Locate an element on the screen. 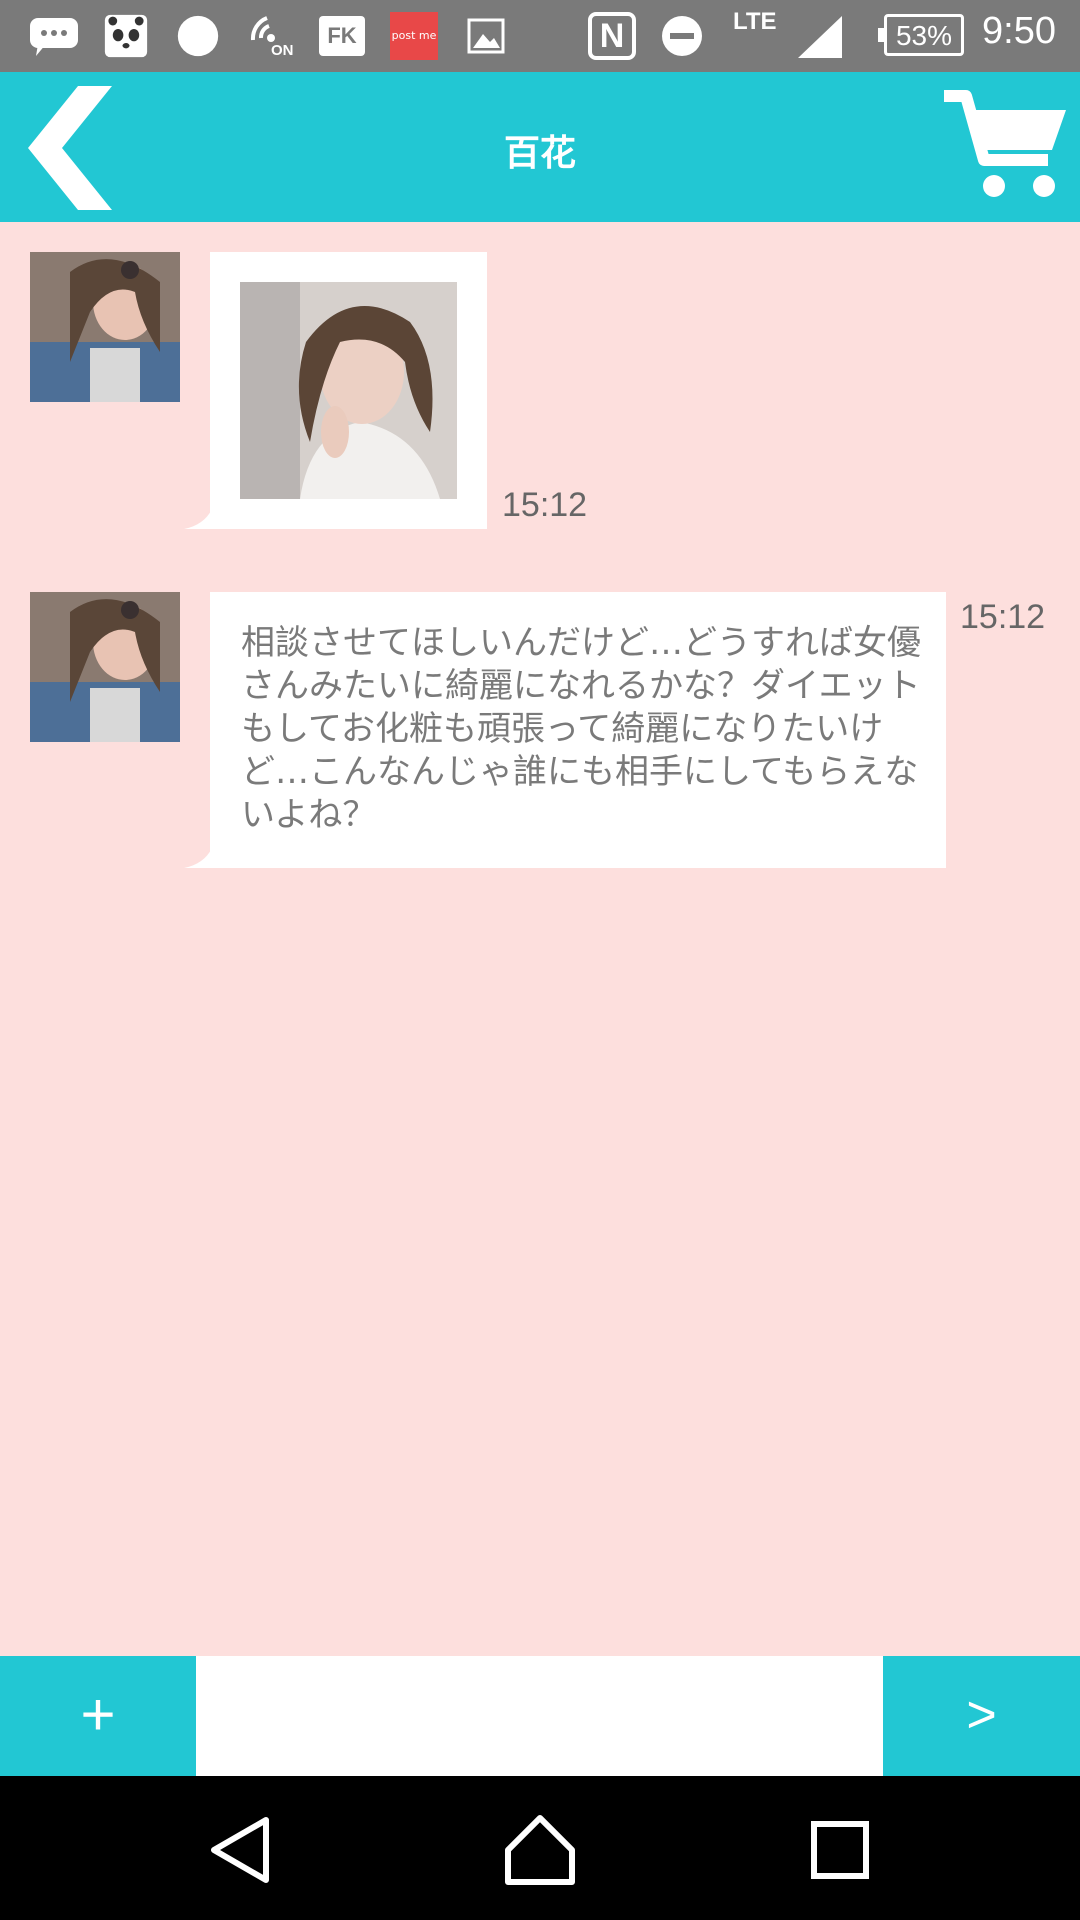 The image size is (1080, 1920). home-nav-icon is located at coordinates (540, 1850).